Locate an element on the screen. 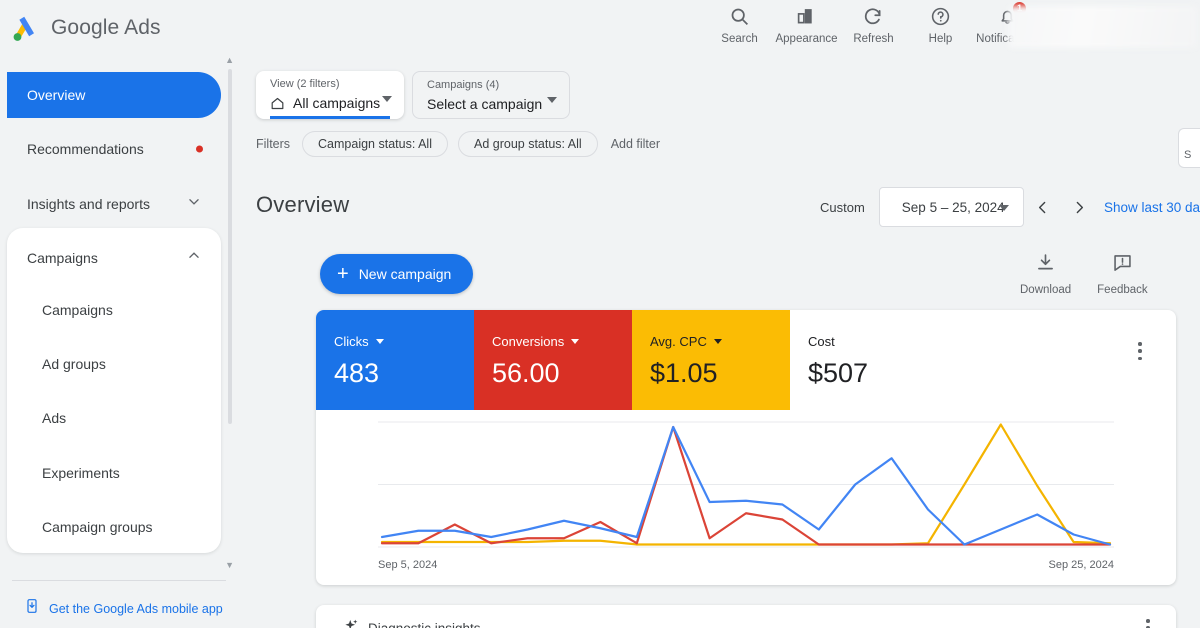 This screenshot has width=1200, height=628. download-icon is located at coordinates (1045, 265).